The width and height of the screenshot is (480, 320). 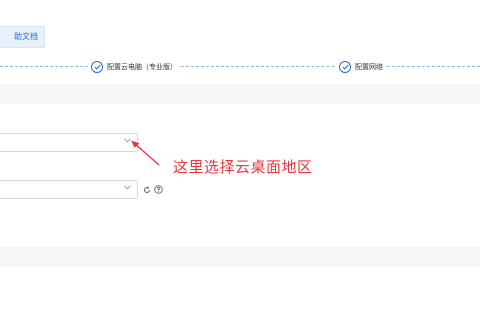 What do you see at coordinates (240, 66) in the screenshot?
I see `step-connector-line` at bounding box center [240, 66].